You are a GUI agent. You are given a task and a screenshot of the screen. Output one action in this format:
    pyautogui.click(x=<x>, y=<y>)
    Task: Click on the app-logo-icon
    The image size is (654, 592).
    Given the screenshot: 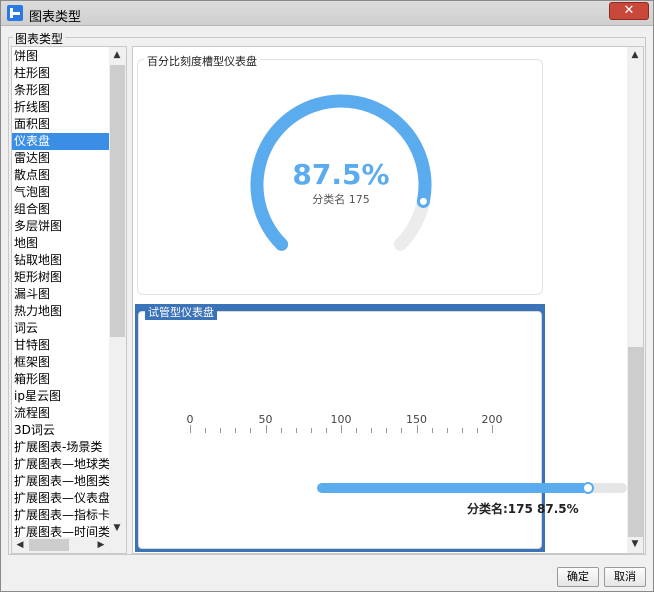 What is the action you would take?
    pyautogui.click(x=15, y=13)
    